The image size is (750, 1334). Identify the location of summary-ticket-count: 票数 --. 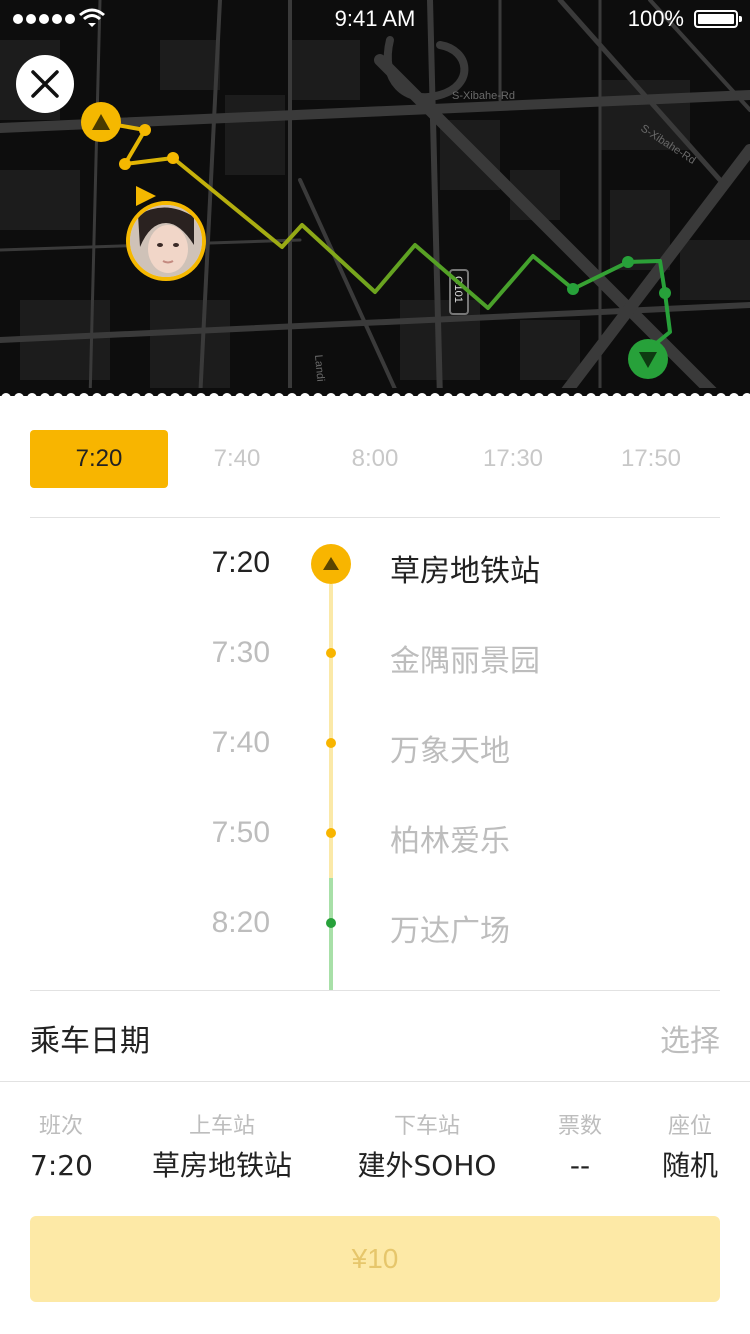
(580, 1150).